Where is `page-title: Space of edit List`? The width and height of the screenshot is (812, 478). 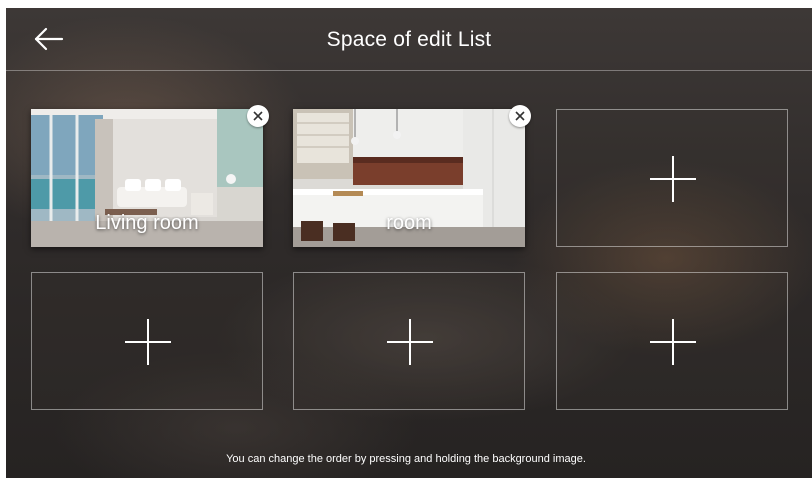 page-title: Space of edit List is located at coordinates (409, 39).